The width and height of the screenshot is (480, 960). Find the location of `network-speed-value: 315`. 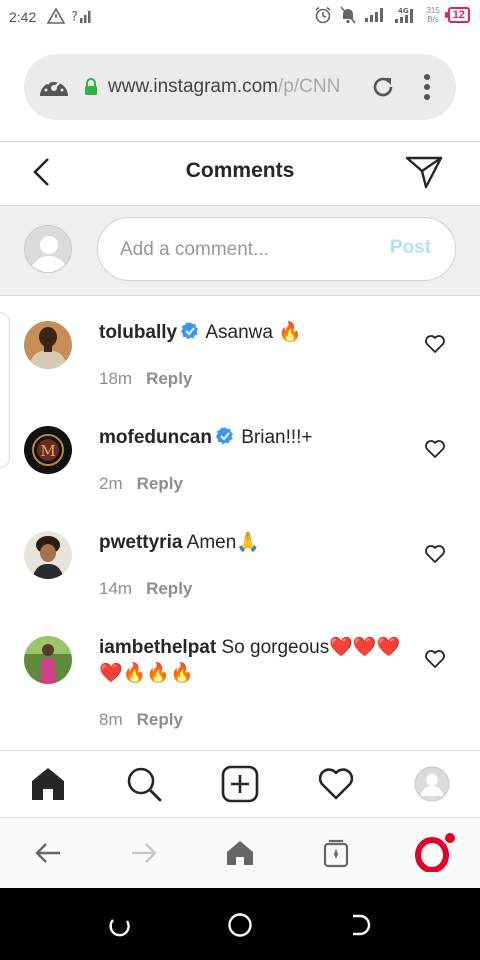

network-speed-value: 315 is located at coordinates (433, 10).